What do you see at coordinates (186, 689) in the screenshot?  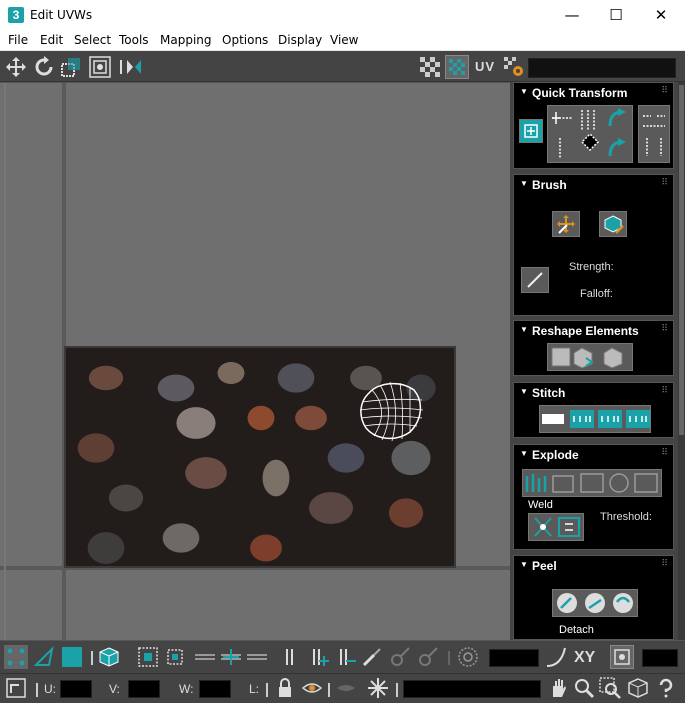 I see `w-label: W:` at bounding box center [186, 689].